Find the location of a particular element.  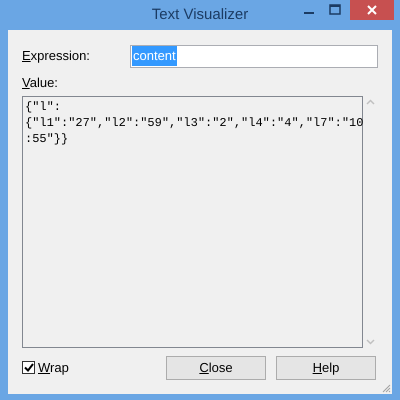

close-icon is located at coordinates (372, 10).